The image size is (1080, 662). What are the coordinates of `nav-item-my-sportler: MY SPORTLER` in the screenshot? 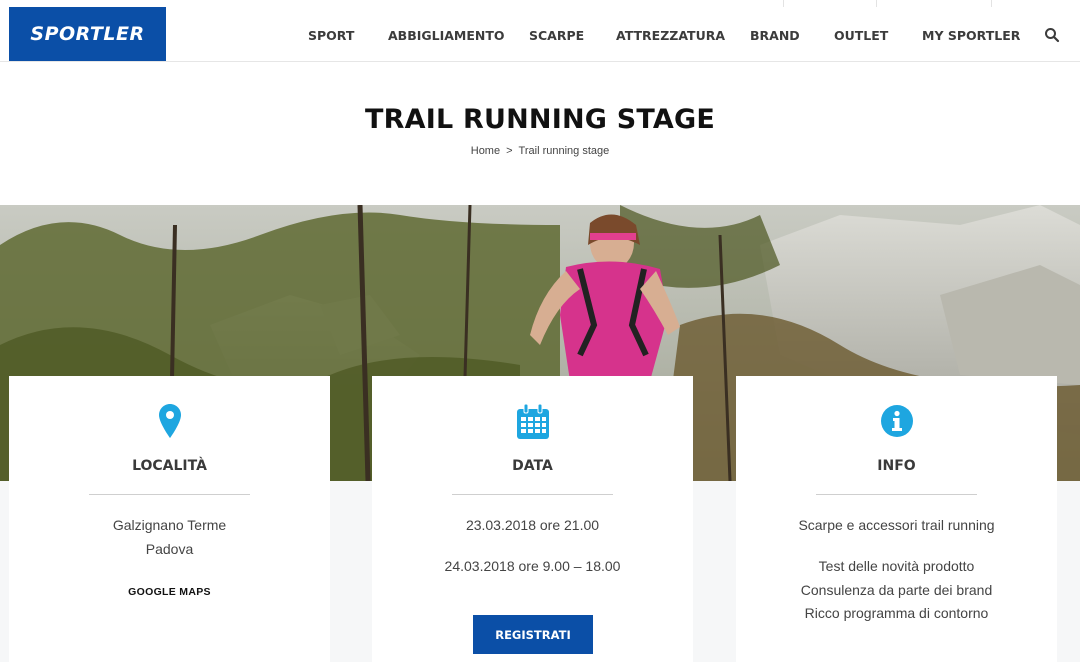 It's located at (971, 35).